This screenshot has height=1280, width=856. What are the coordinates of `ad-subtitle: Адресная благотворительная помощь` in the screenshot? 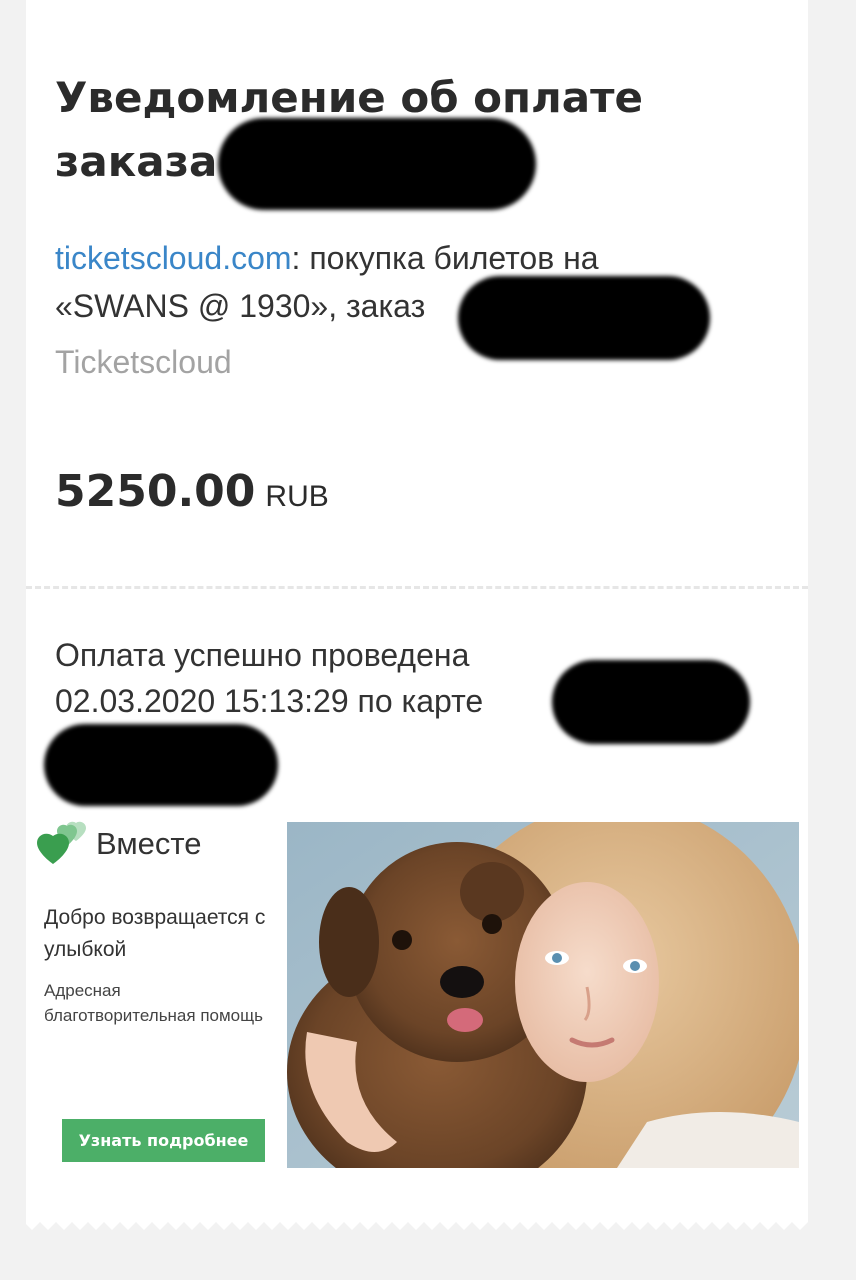 It's located at (153, 1003).